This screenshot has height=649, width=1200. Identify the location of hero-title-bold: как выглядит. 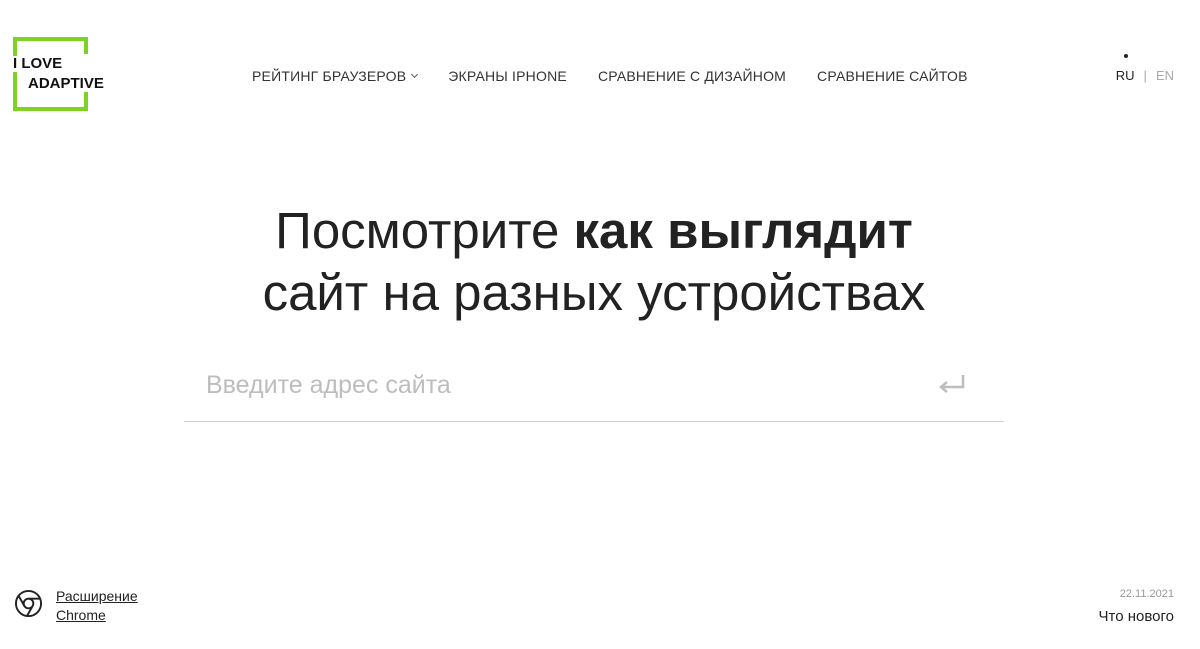
(743, 230).